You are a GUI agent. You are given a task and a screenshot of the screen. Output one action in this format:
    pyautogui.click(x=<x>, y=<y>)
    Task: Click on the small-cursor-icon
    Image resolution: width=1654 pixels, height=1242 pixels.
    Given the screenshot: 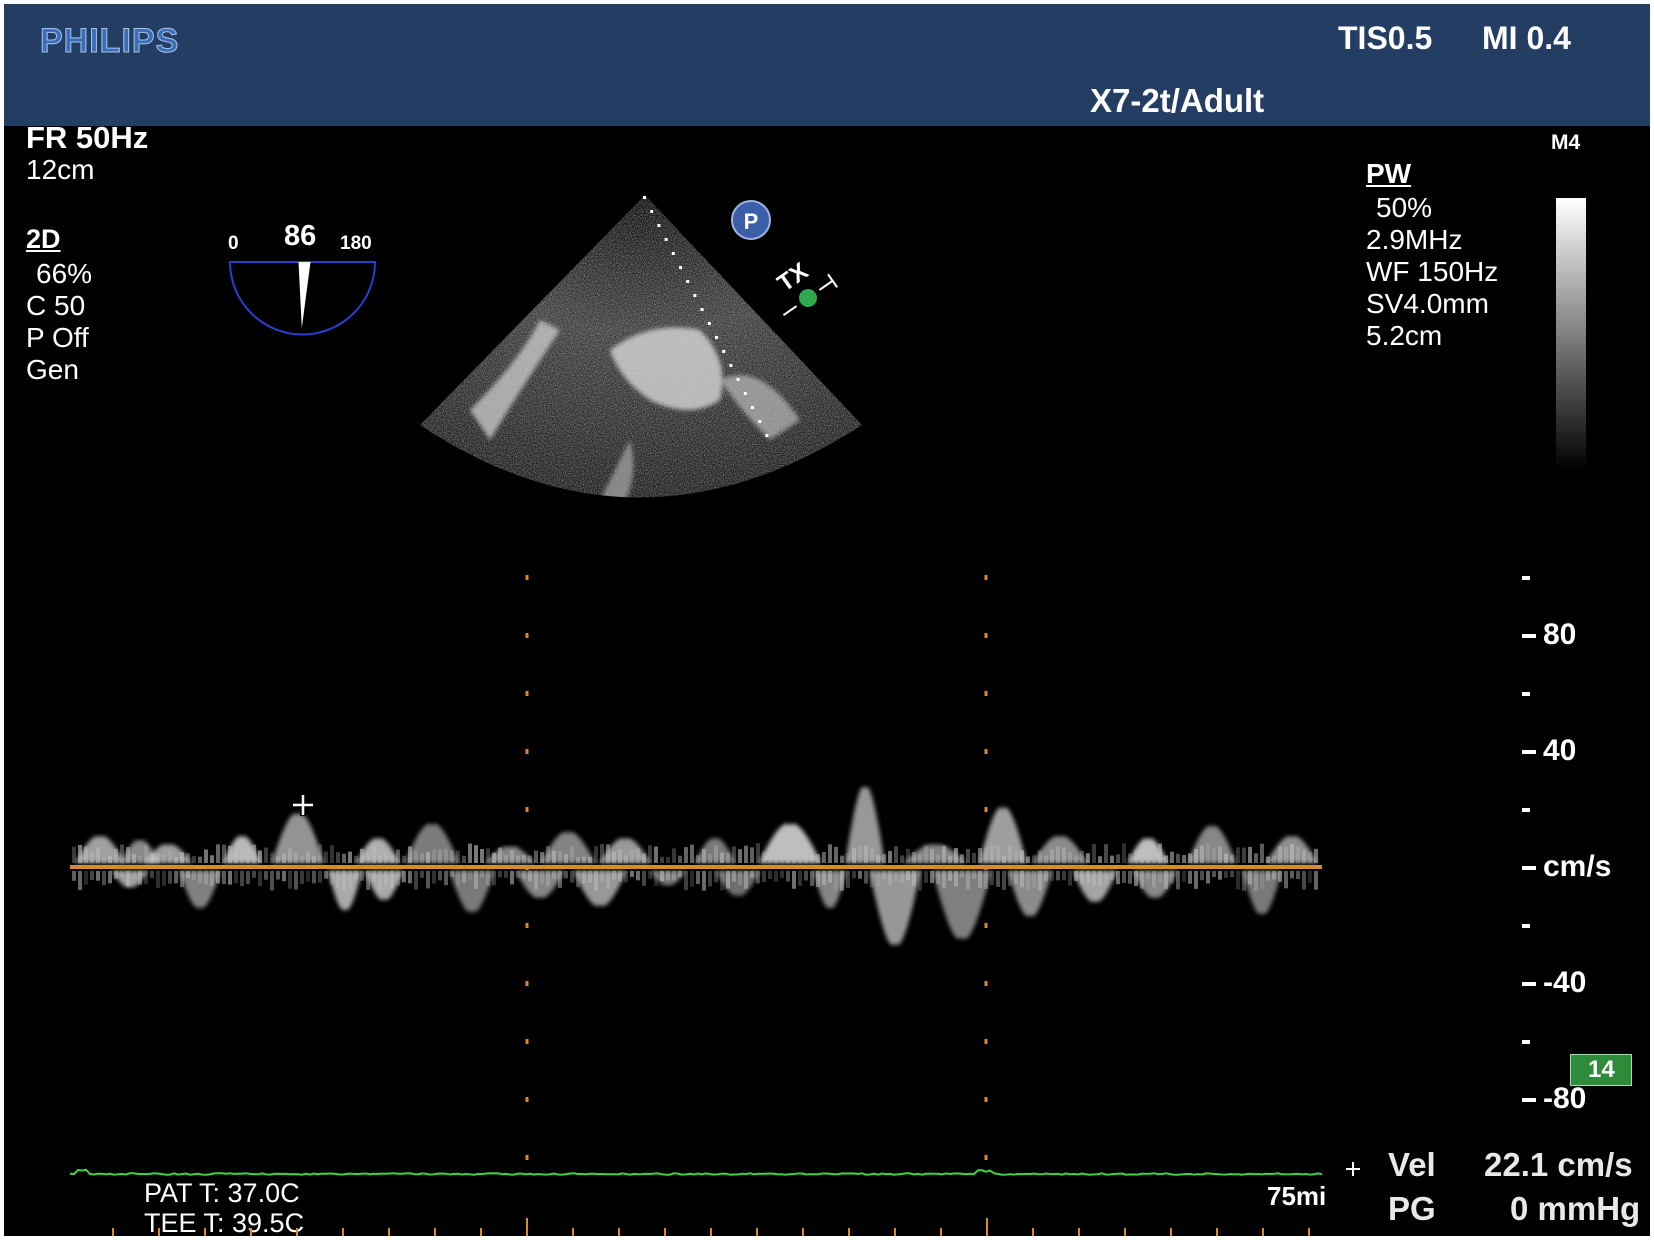 What is the action you would take?
    pyautogui.click(x=1353, y=1169)
    